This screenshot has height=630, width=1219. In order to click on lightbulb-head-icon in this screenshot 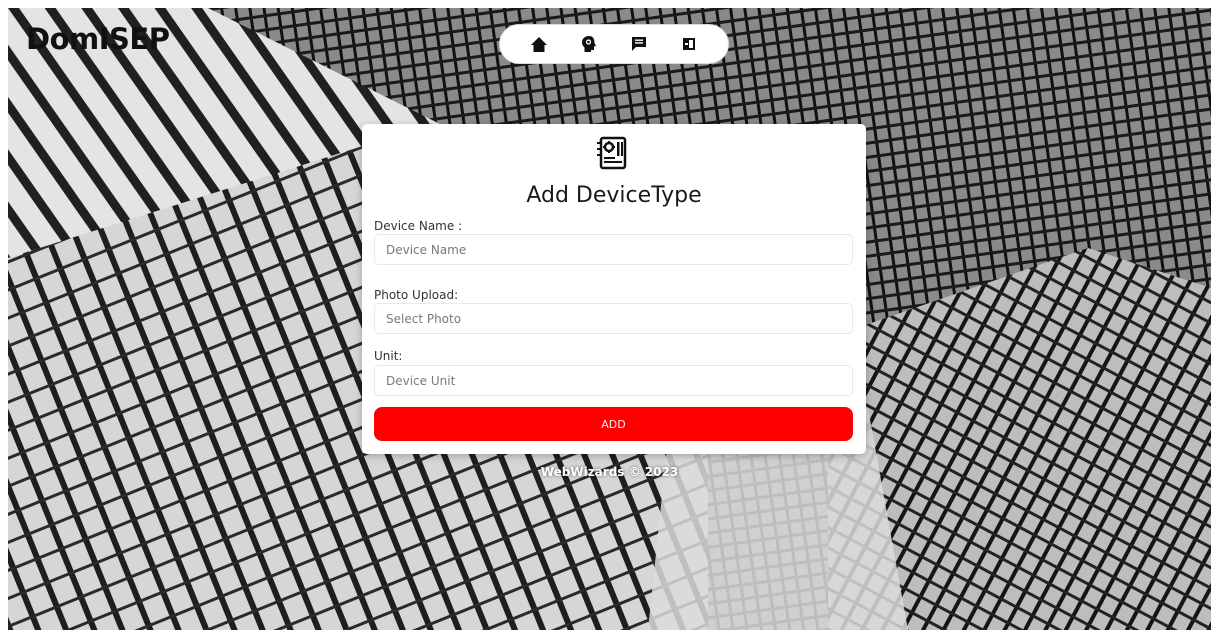, I will do `click(589, 44)`.